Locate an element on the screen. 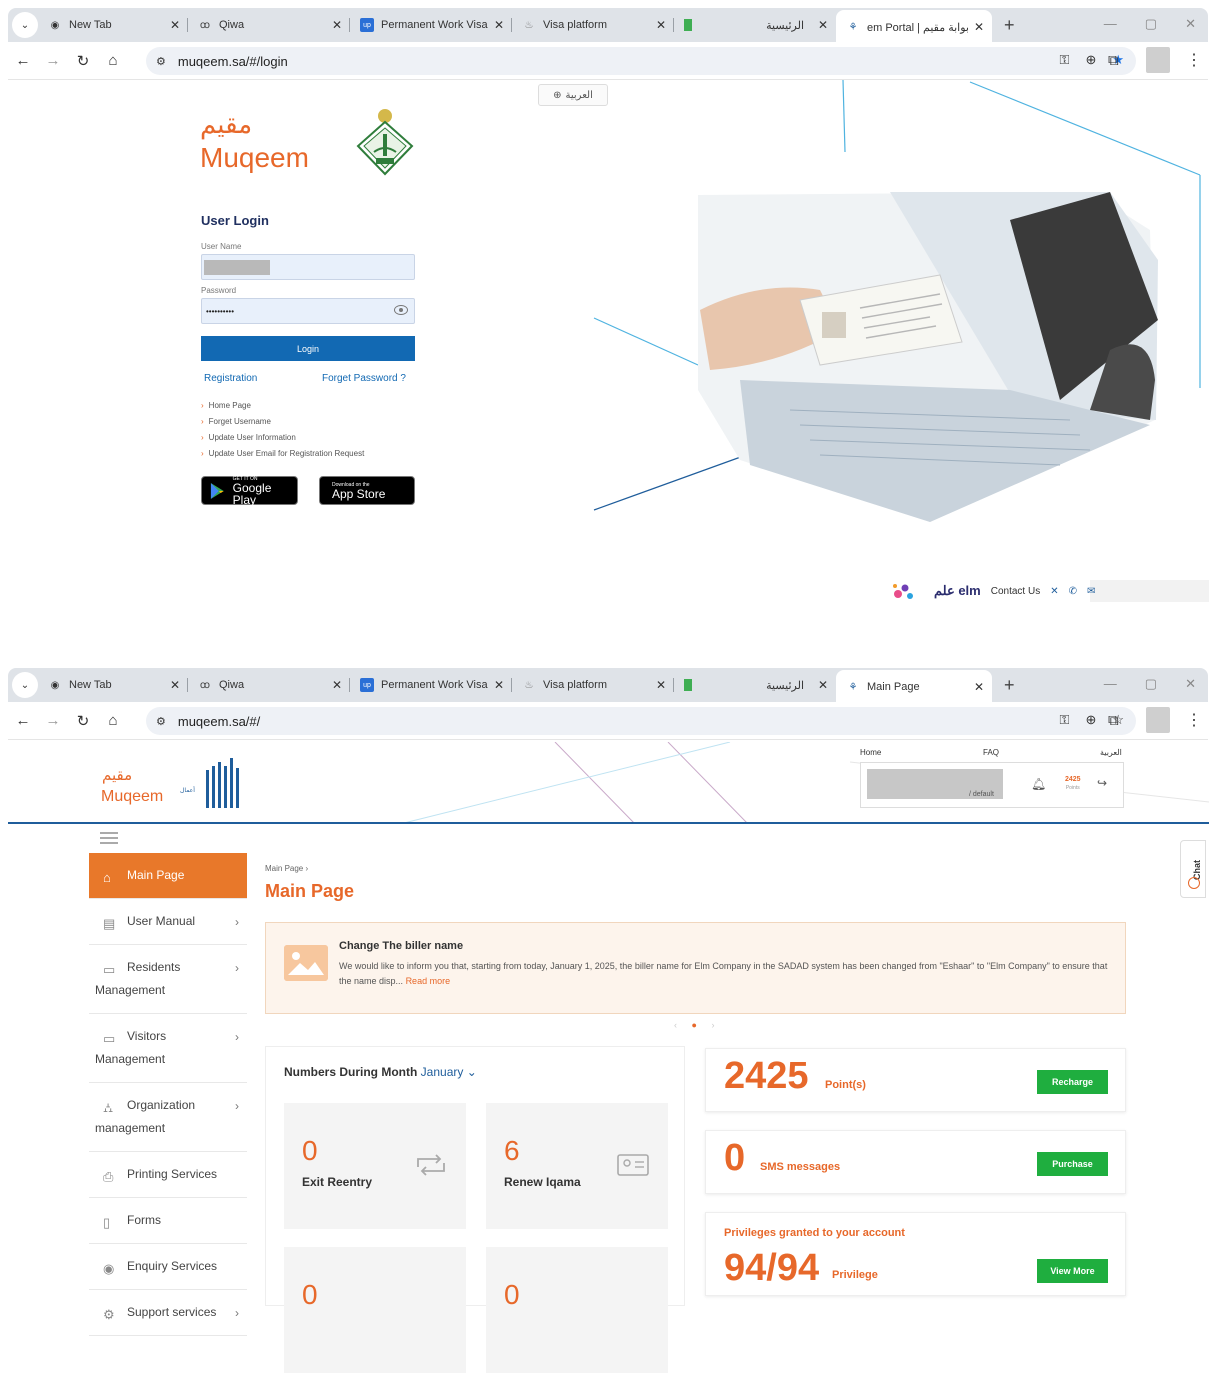 Image resolution: width=1209 pixels, height=1373 pixels. username-input is located at coordinates (308, 267).